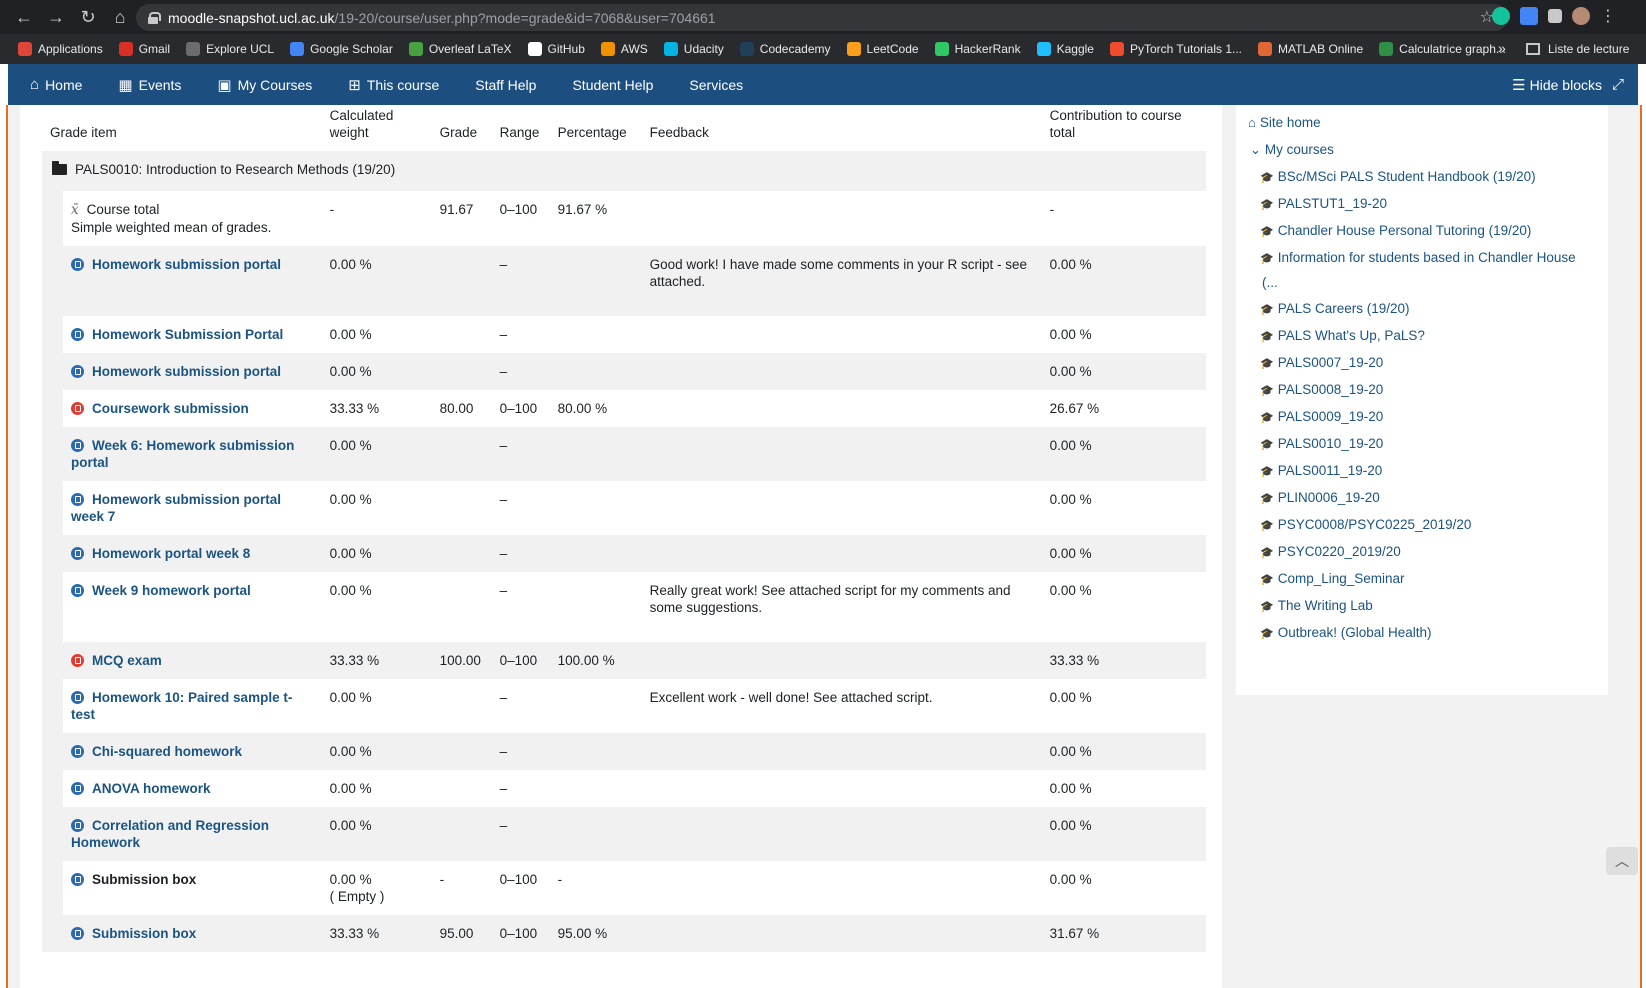 The height and width of the screenshot is (988, 1646). Describe the element at coordinates (1351, 335) in the screenshot. I see `course-link-label: PALS What's Up, PaLS?` at that location.